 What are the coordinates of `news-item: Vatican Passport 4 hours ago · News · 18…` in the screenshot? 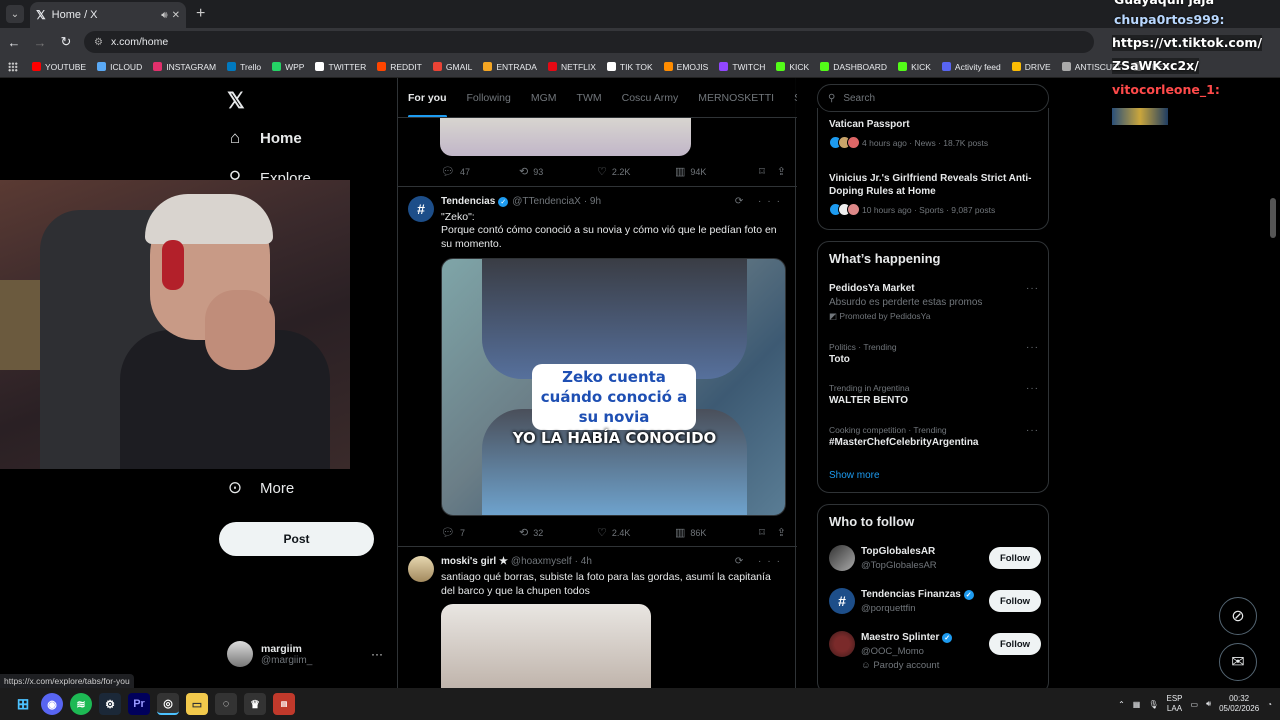 It's located at (934, 133).